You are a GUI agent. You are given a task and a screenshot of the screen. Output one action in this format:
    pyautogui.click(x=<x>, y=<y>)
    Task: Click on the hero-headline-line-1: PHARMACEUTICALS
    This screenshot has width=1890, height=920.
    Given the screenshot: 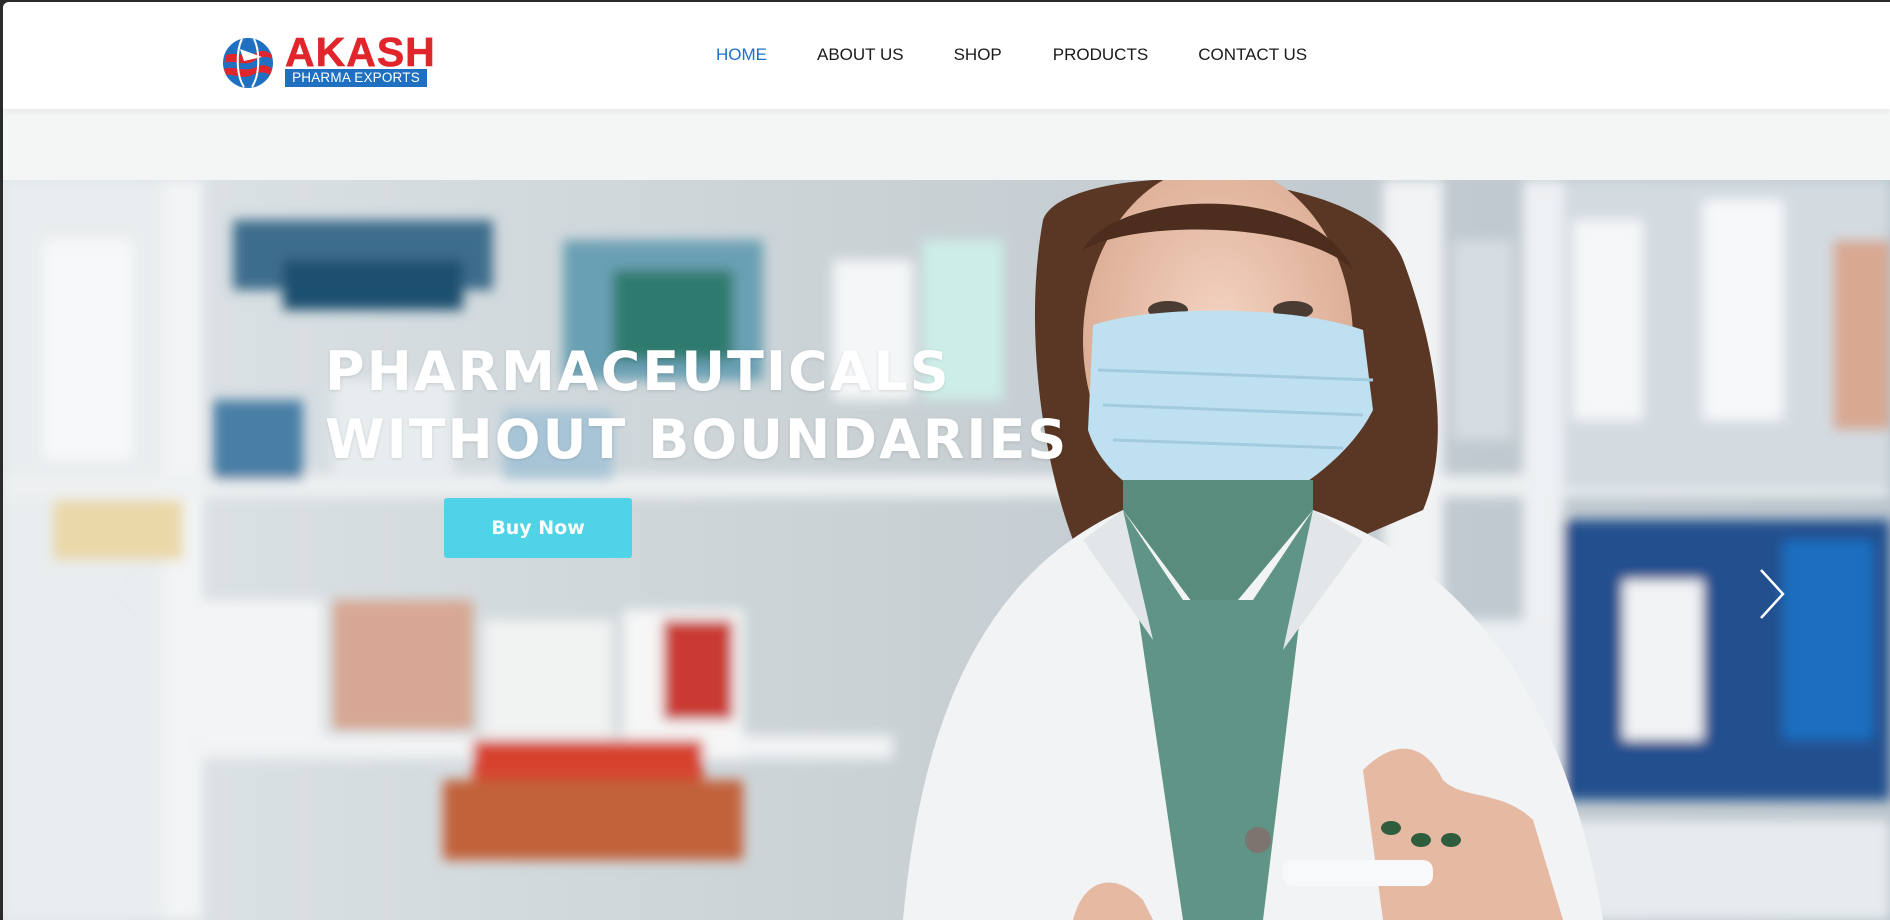 What is the action you would take?
    pyautogui.click(x=638, y=371)
    